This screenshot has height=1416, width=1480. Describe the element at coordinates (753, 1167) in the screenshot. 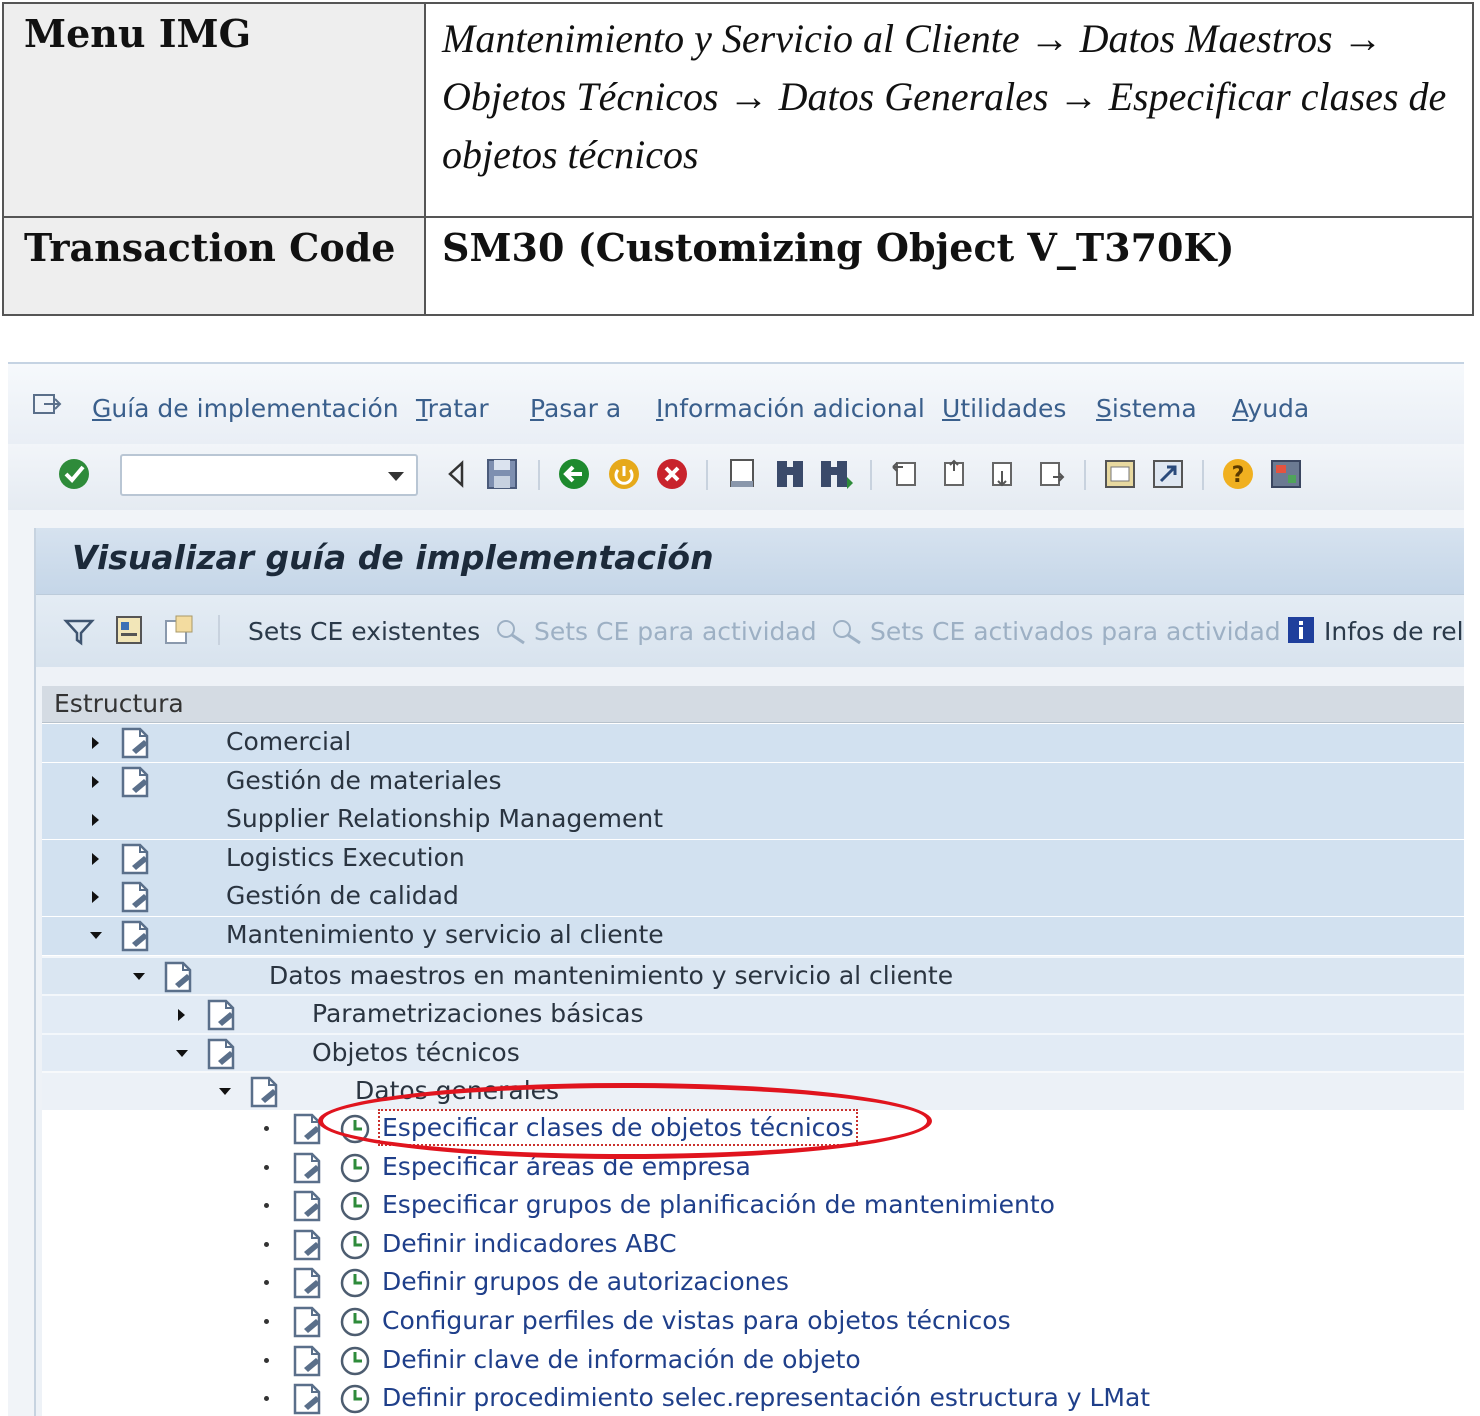

I see `tree-leaf-row: Especificar áreas de empresa` at that location.